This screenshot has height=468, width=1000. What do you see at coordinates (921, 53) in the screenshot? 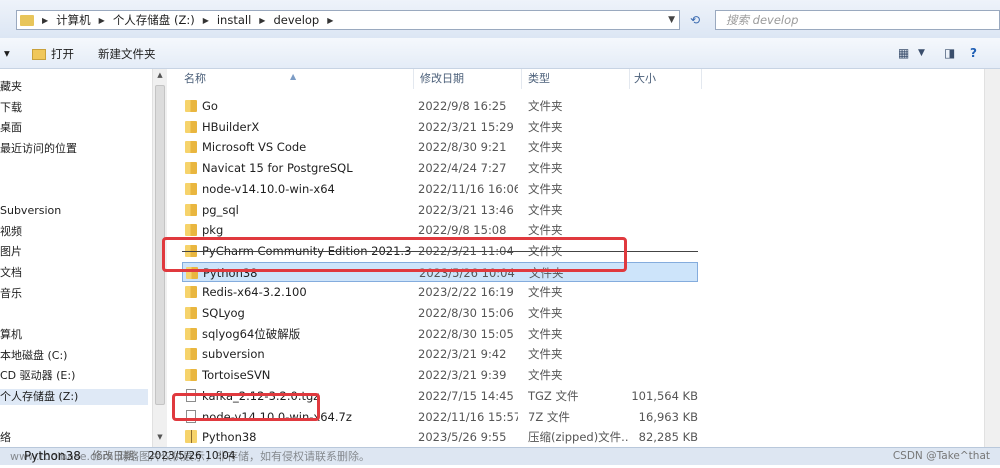
I see `view-dropdown-icon: ▼` at bounding box center [921, 53].